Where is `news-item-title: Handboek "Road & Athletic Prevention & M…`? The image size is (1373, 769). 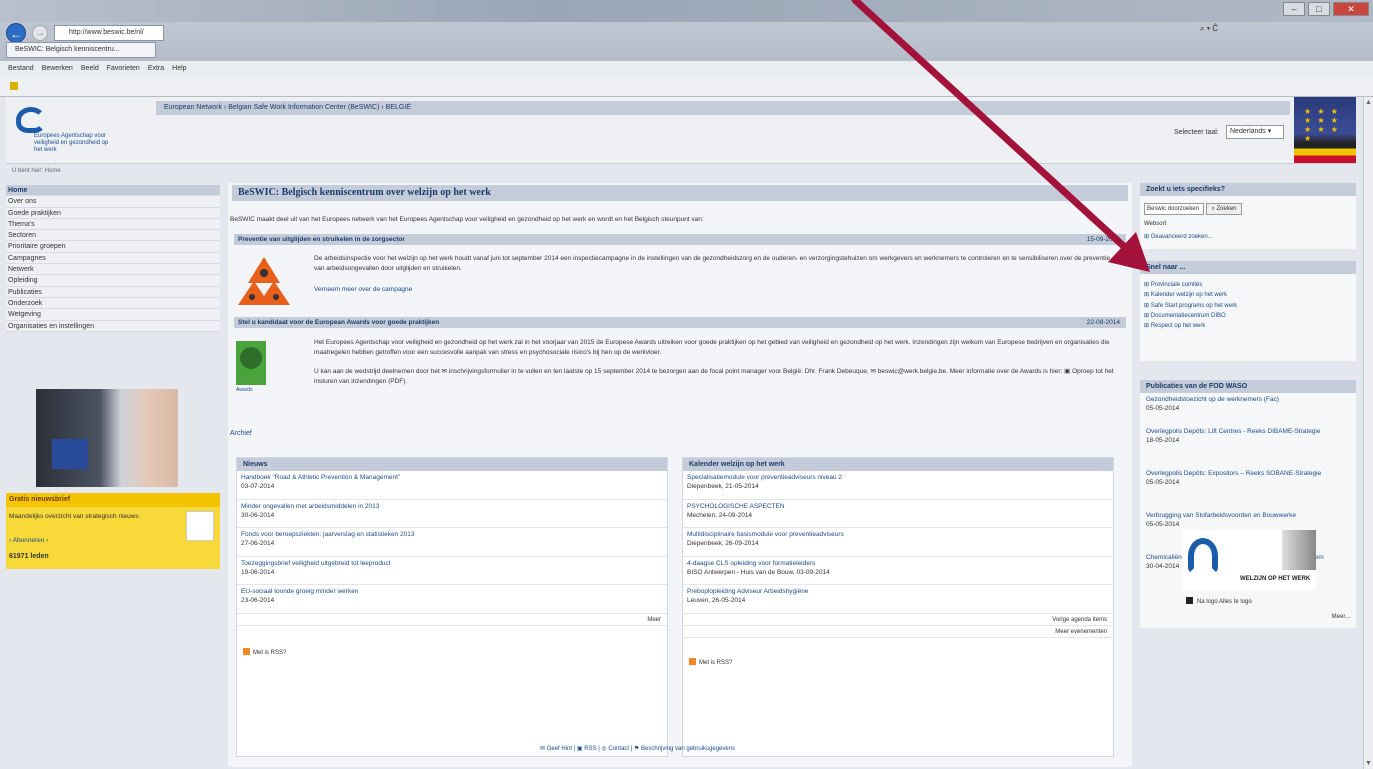 news-item-title: Handboek "Road & Athletic Prevention & M… is located at coordinates (452, 477).